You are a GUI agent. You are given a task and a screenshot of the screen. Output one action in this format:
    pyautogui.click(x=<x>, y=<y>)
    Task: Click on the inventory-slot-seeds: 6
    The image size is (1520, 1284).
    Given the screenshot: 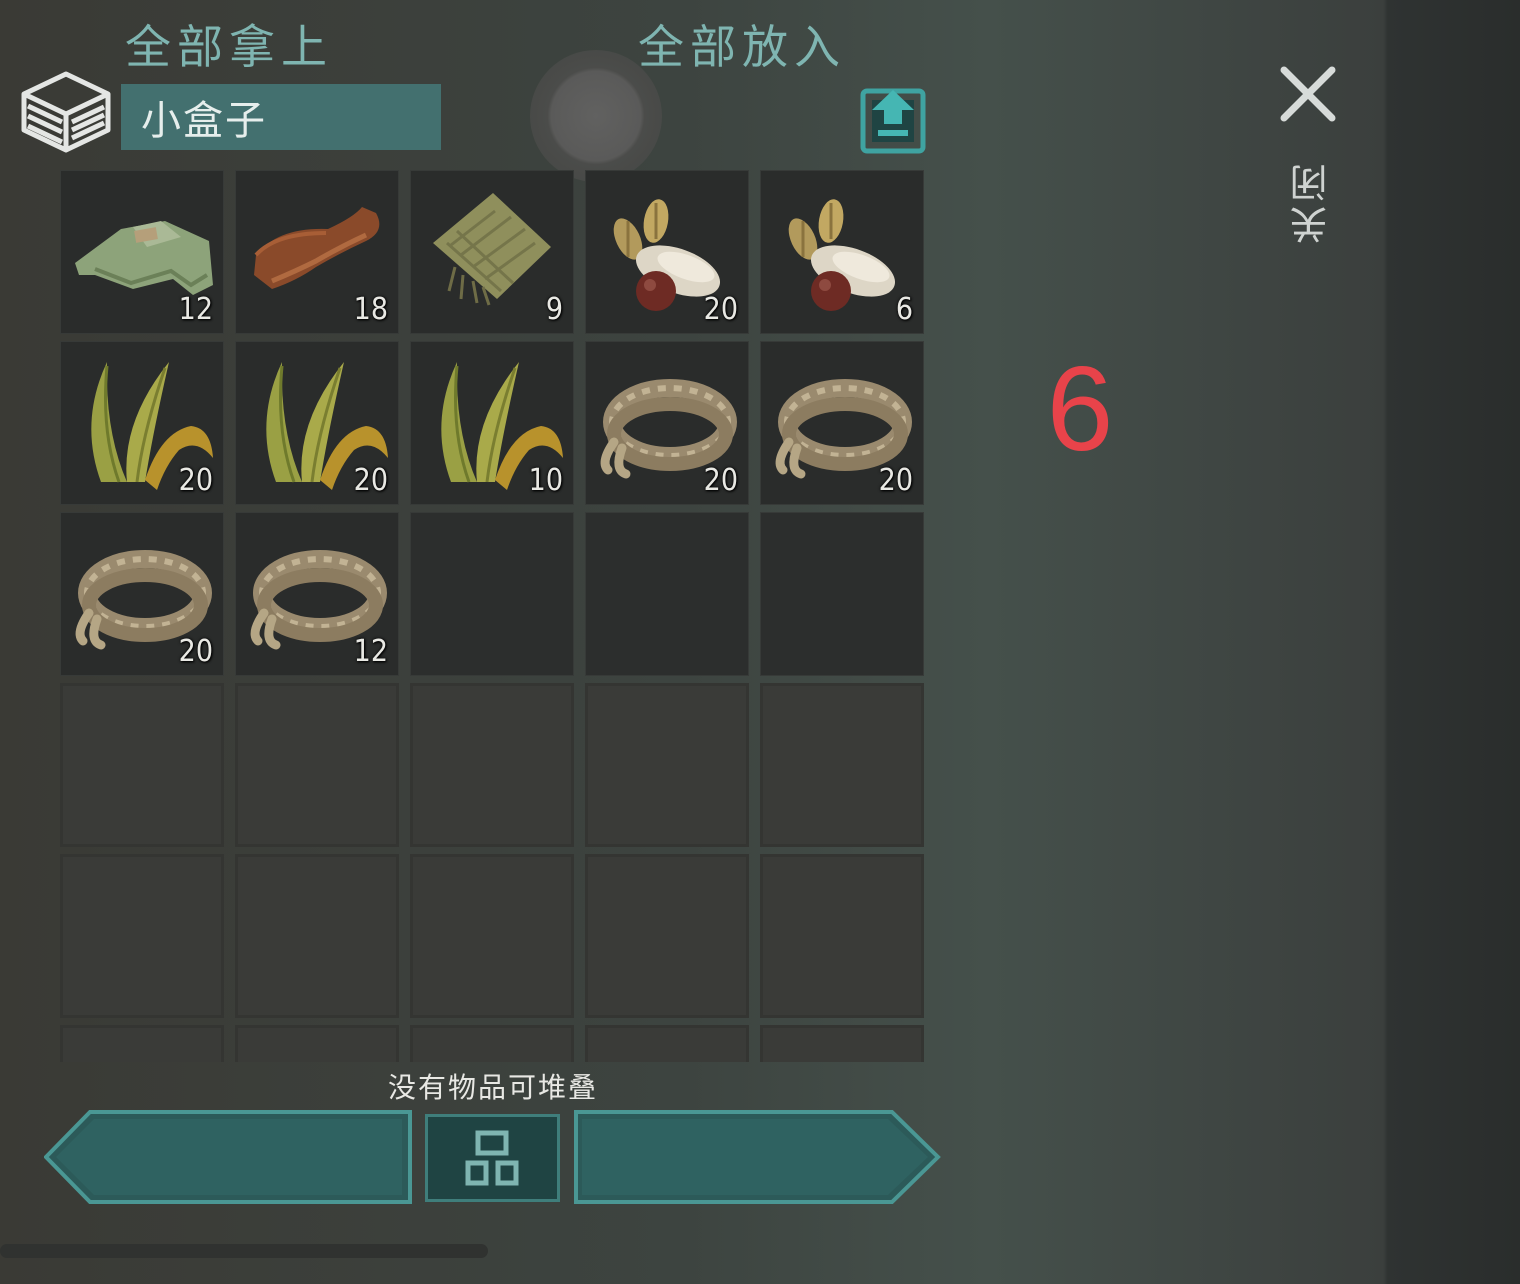 What is the action you would take?
    pyautogui.click(x=842, y=252)
    